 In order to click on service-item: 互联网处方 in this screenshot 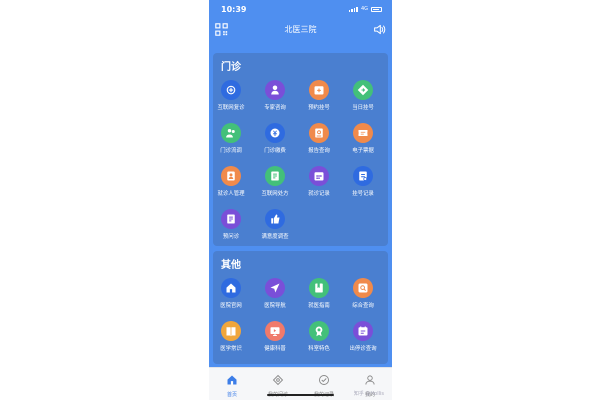, I will do `click(275, 181)`.